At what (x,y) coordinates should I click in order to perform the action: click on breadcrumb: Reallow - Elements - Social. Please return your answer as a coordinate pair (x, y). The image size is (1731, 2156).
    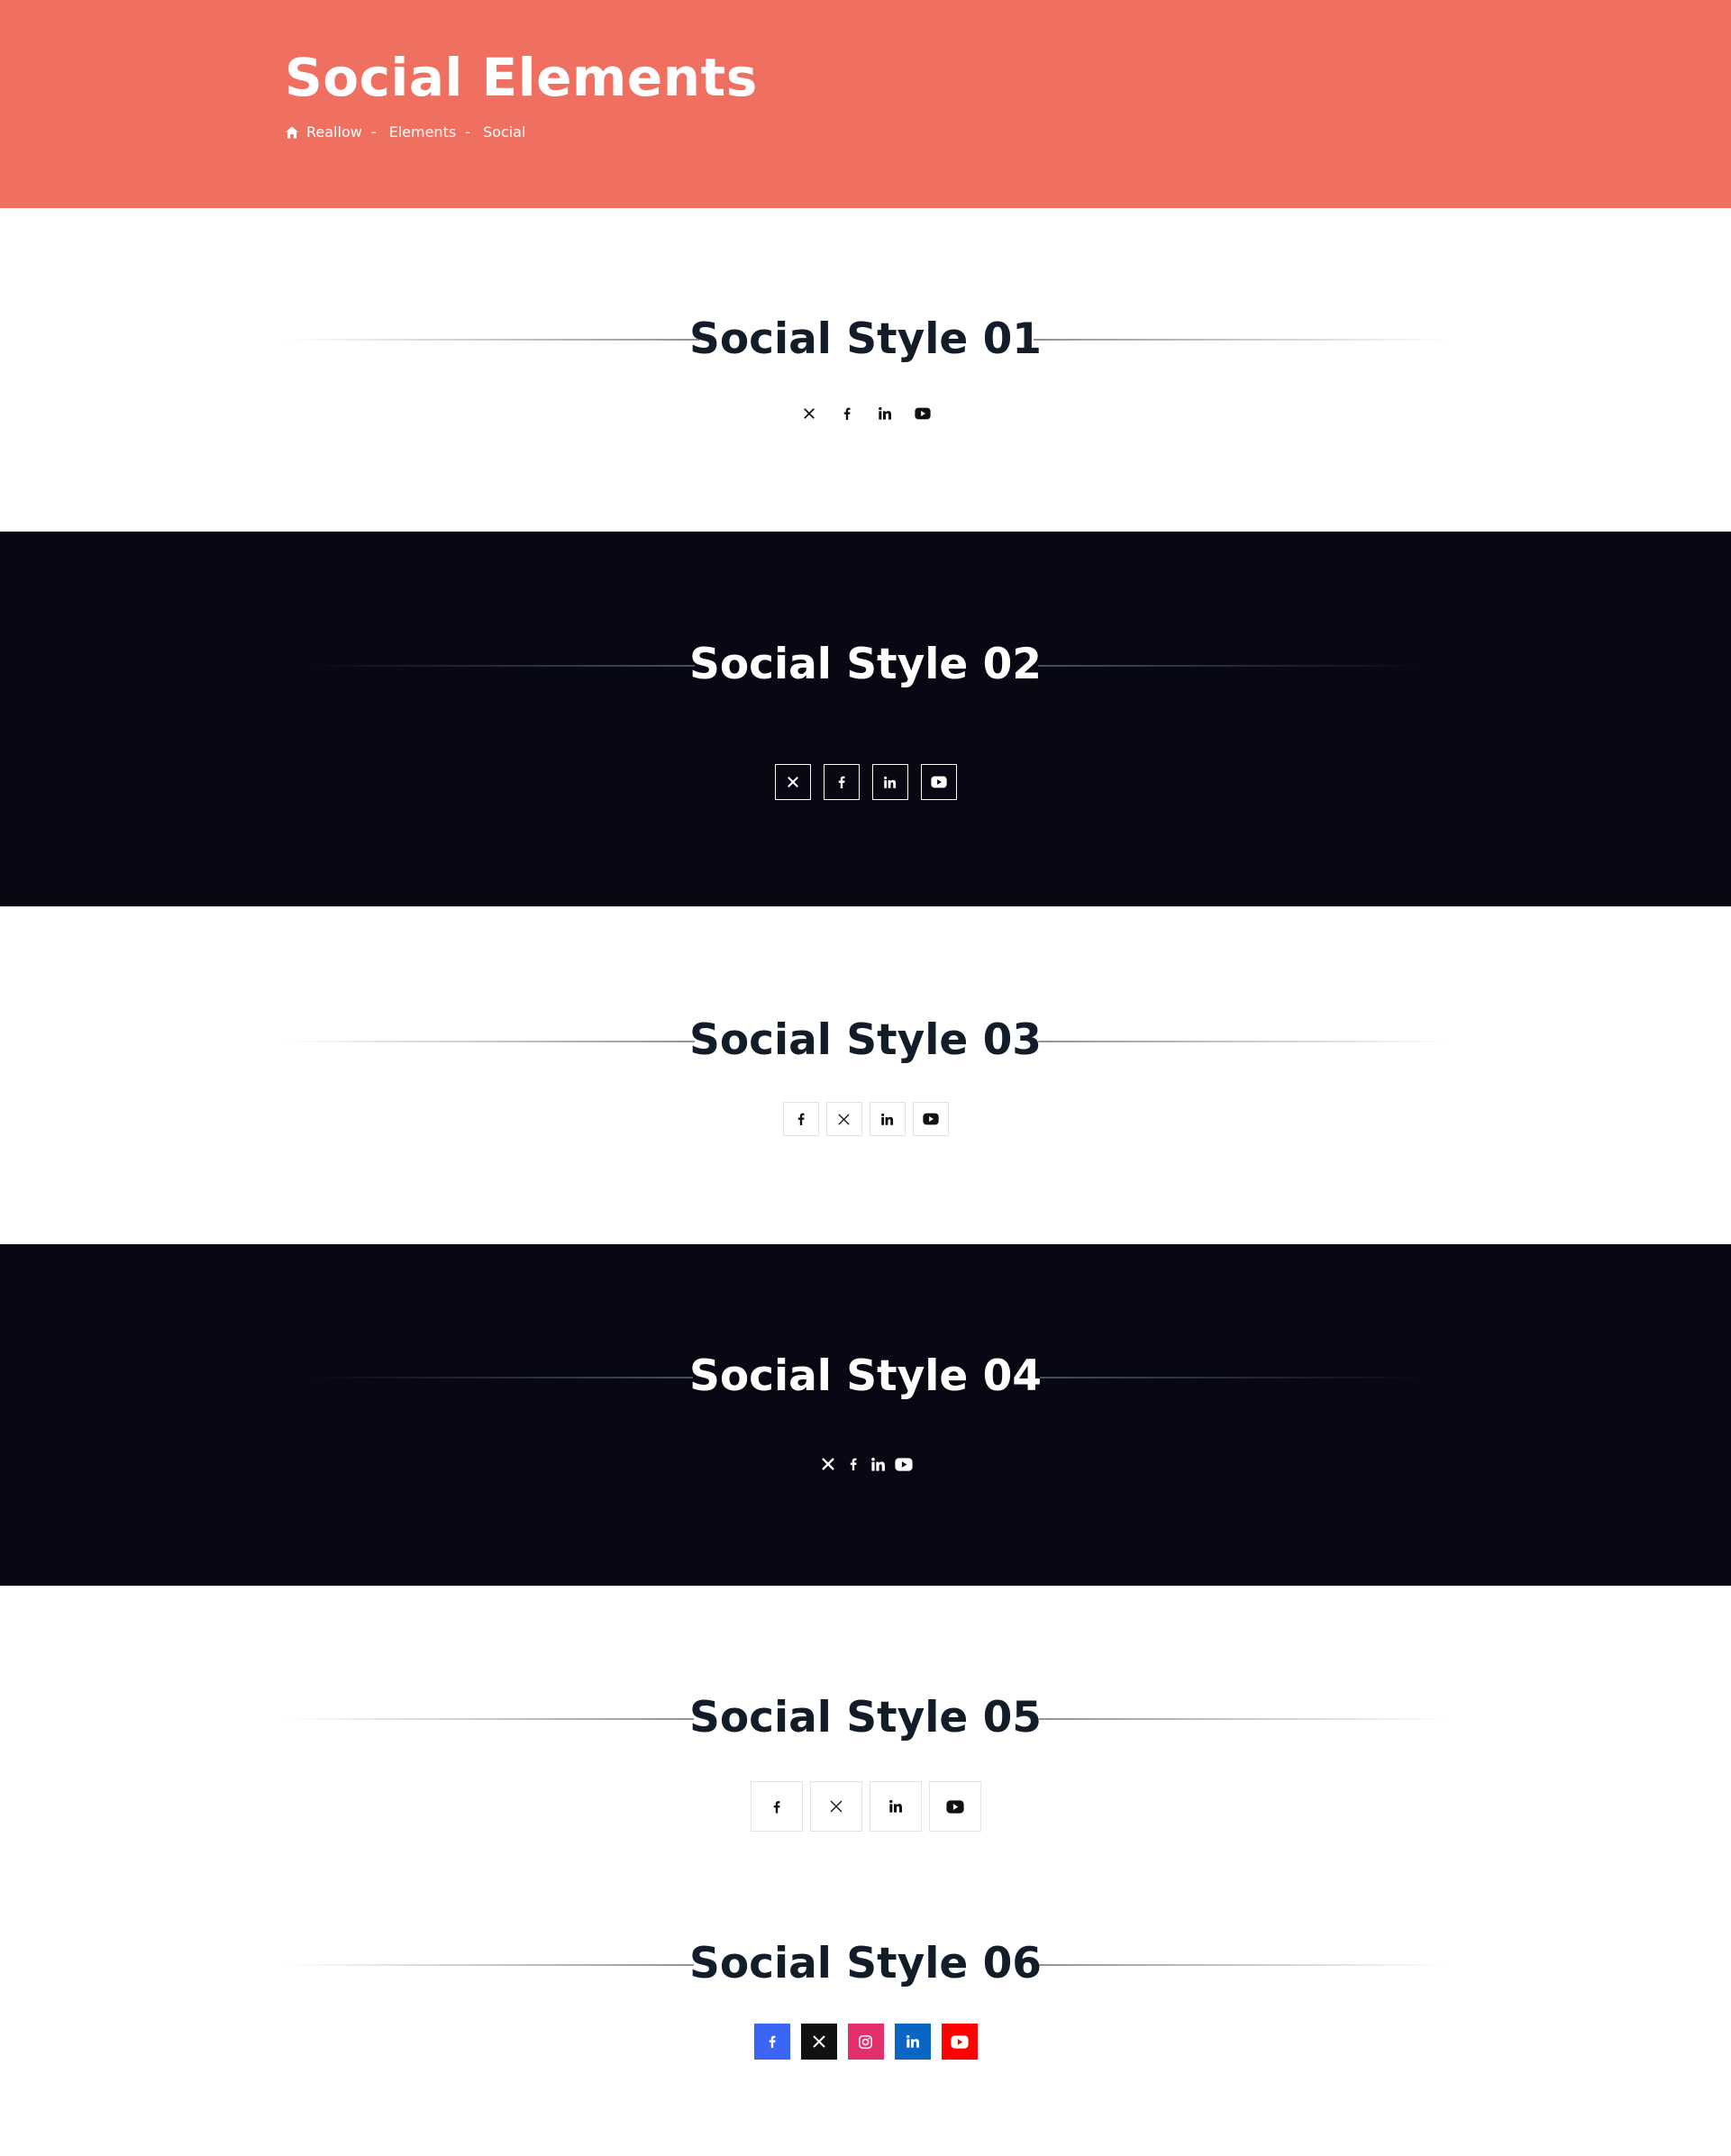
    Looking at the image, I should click on (405, 132).